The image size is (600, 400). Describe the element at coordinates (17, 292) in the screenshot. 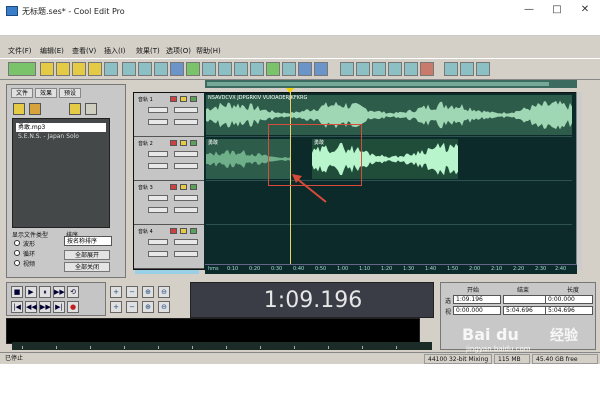

I see `stop-button: ■` at that location.